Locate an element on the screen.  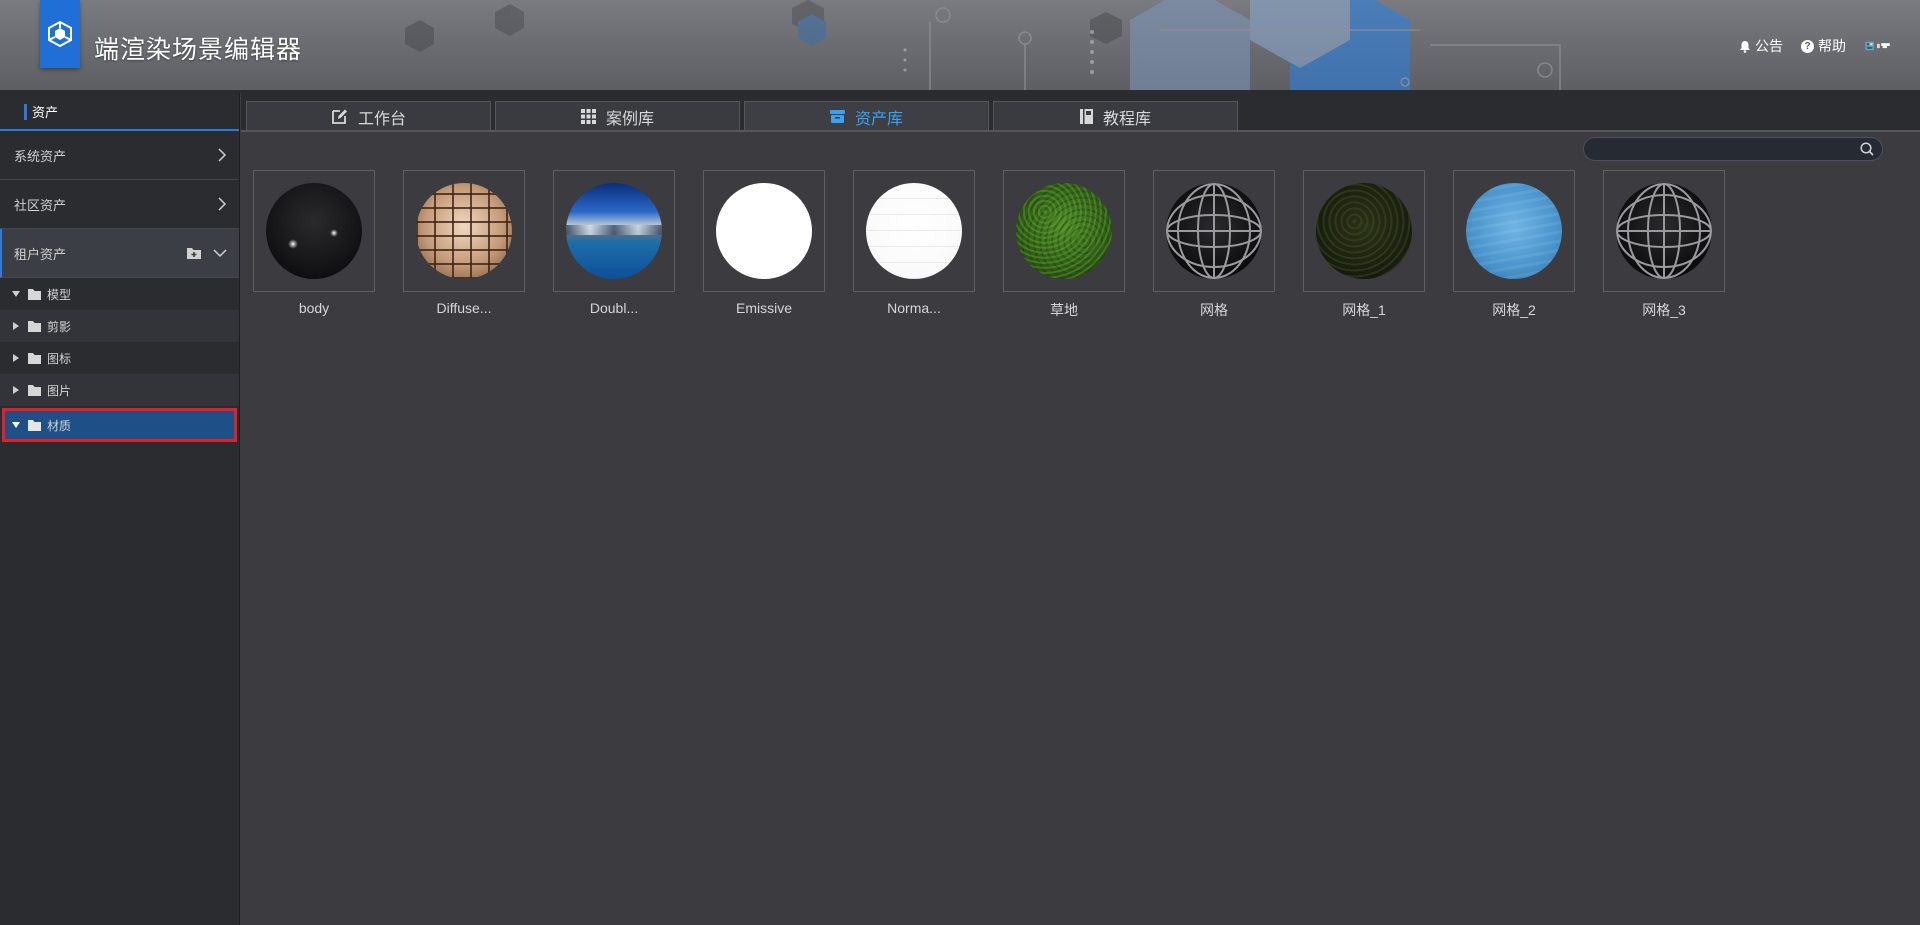
sidebar-section-label: 租户资产 is located at coordinates (40, 254).